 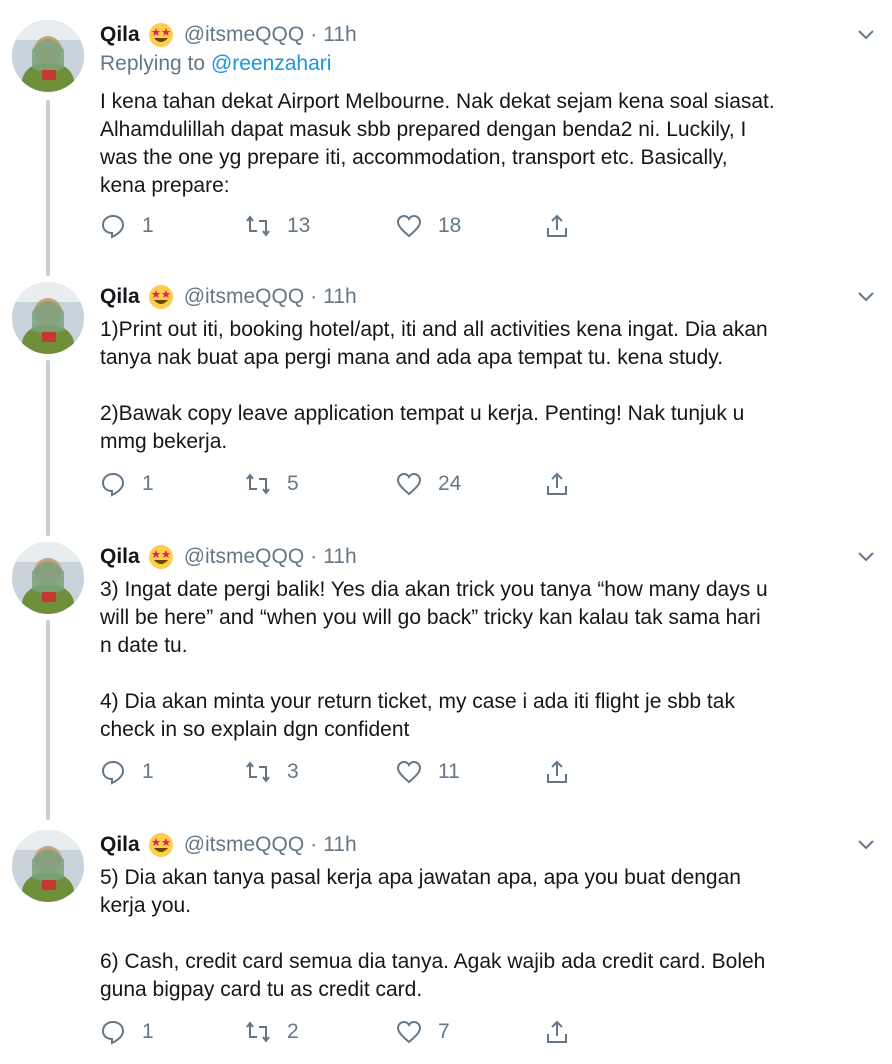 What do you see at coordinates (340, 772) in the screenshot?
I see `tweet-actions: 1 3 11` at bounding box center [340, 772].